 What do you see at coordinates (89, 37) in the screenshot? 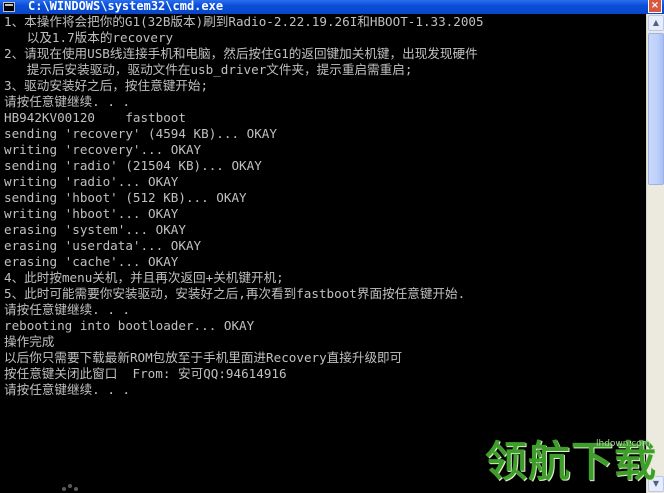
I see `console-line: 以及1.7版本的recovery` at bounding box center [89, 37].